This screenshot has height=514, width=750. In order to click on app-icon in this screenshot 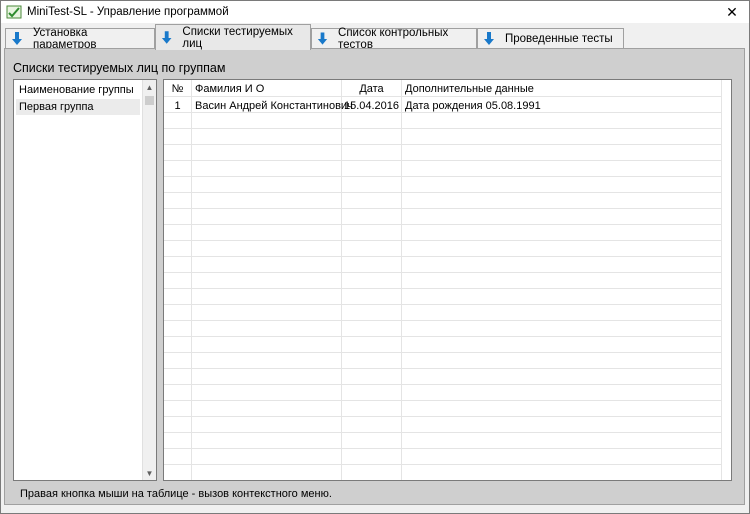, I will do `click(14, 12)`.